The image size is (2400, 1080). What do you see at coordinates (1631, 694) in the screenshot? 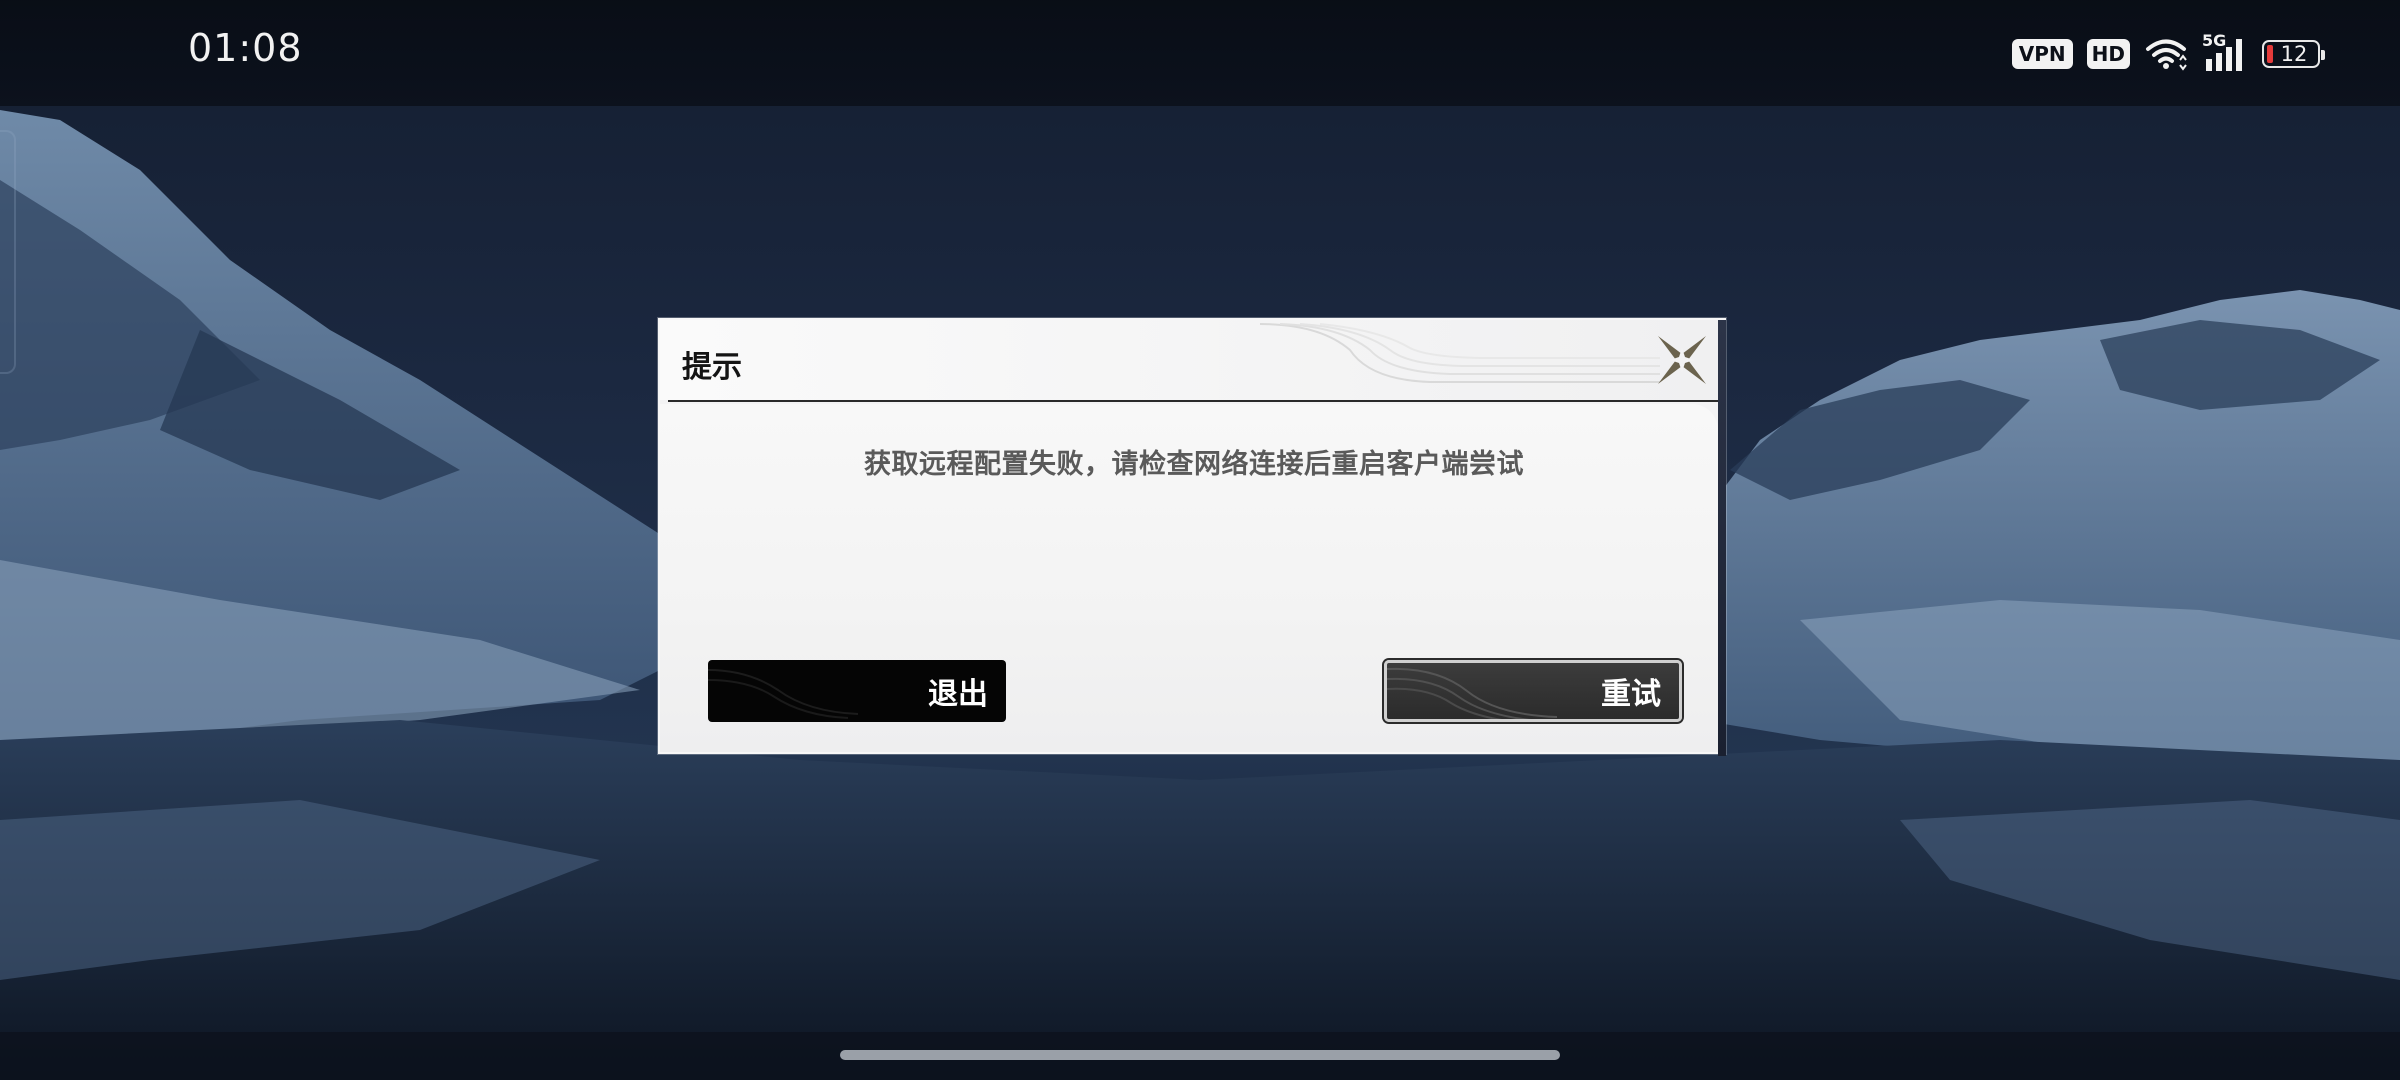
I see `retry-button-label: 重试` at bounding box center [1631, 694].